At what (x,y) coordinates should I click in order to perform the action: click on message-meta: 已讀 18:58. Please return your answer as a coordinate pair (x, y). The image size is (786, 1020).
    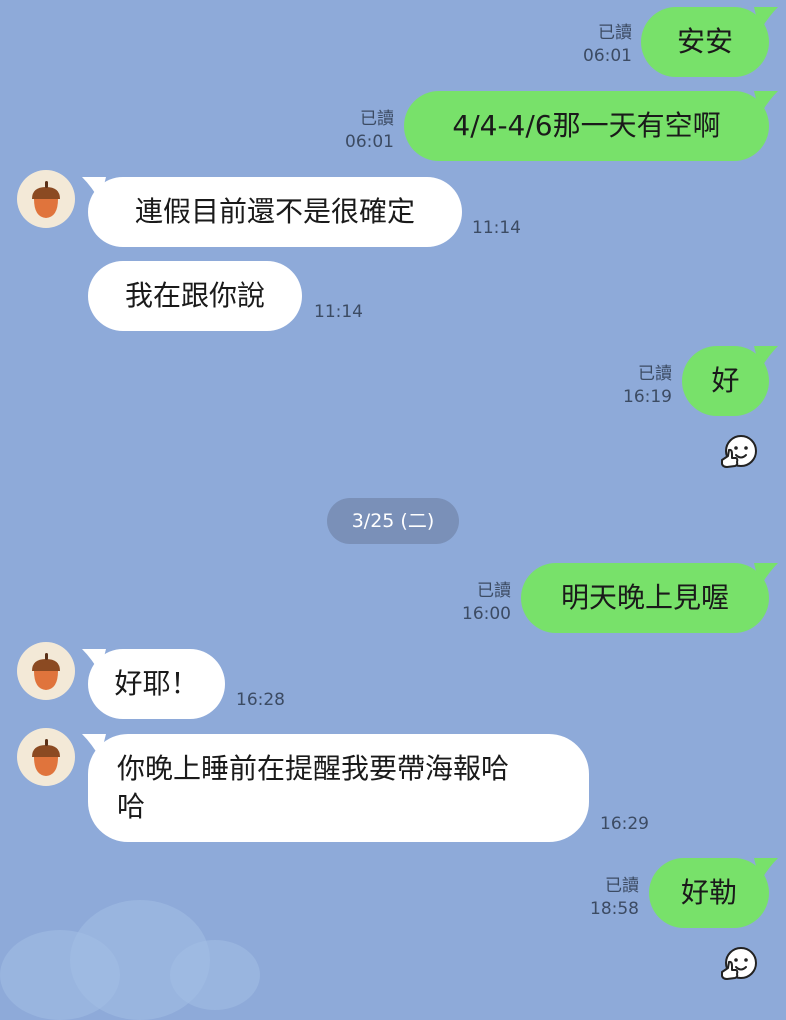
    Looking at the image, I should click on (603, 898).